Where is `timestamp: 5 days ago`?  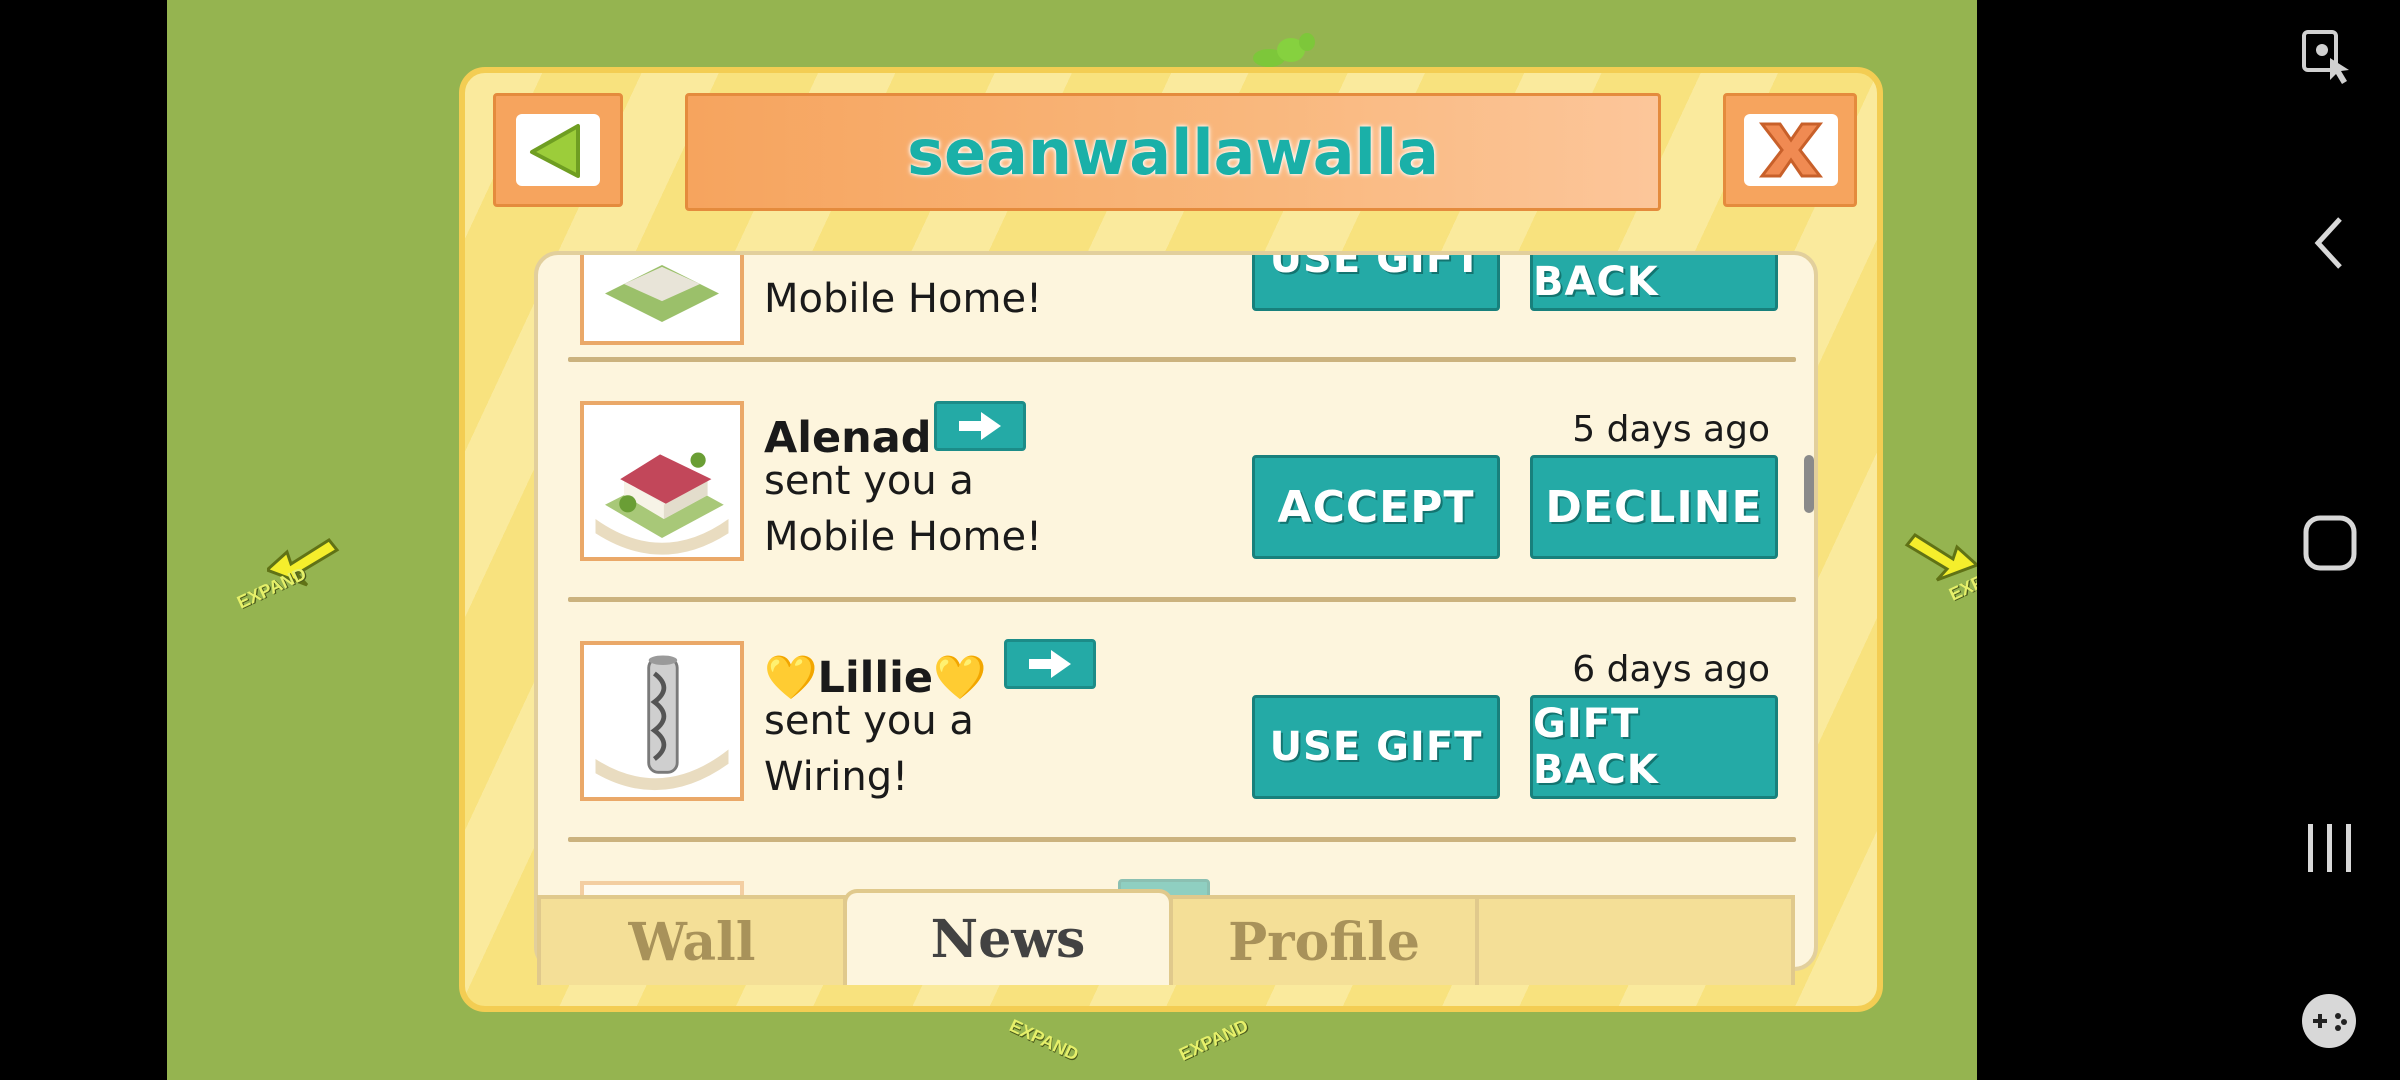
timestamp: 5 days ago is located at coordinates (1671, 429).